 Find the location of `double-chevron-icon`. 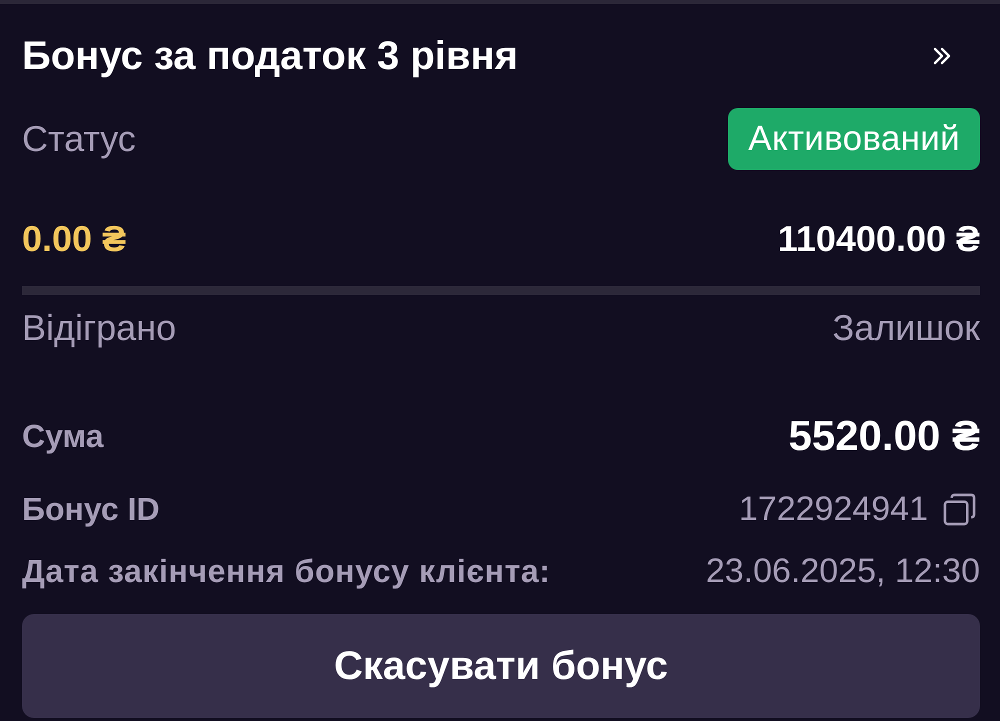

double-chevron-icon is located at coordinates (942, 56).